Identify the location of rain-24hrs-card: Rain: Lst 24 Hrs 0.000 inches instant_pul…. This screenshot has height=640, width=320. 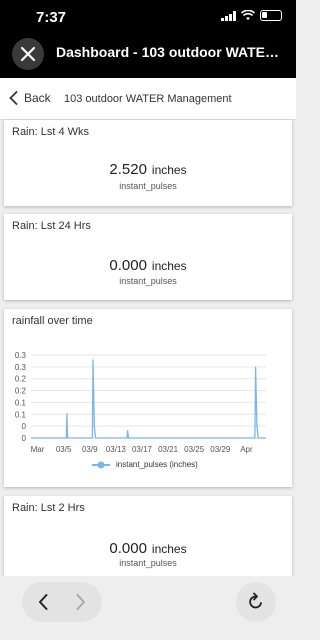
(148, 257).